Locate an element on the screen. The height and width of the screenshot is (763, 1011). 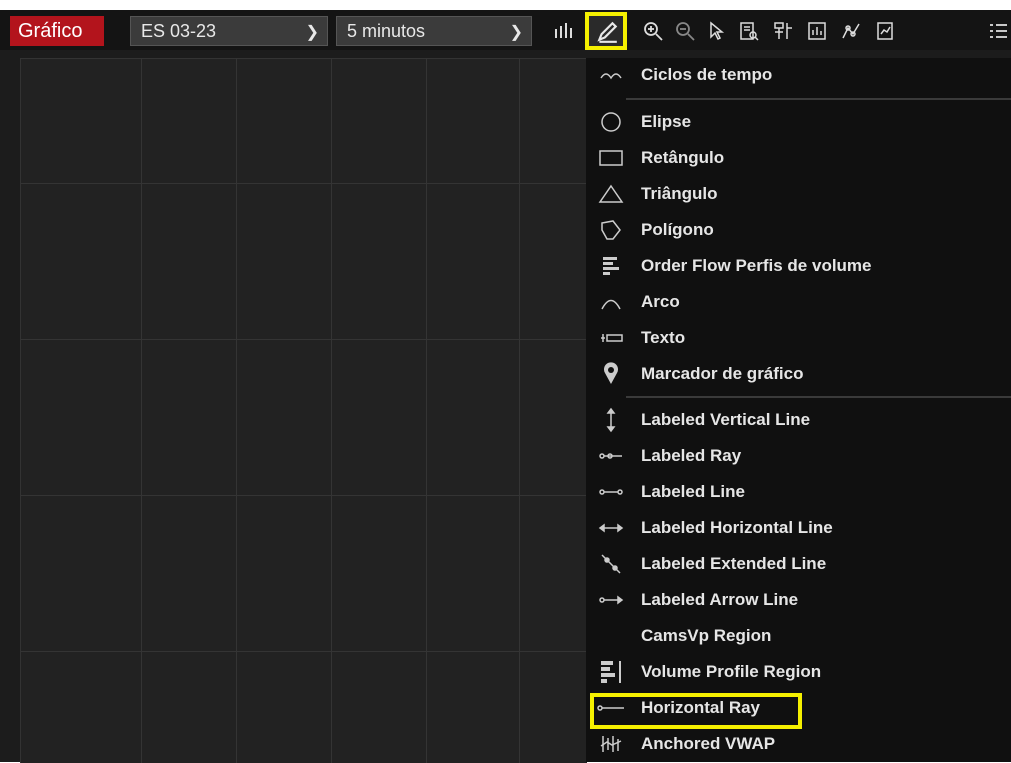
vwap-icon is located at coordinates (611, 744).